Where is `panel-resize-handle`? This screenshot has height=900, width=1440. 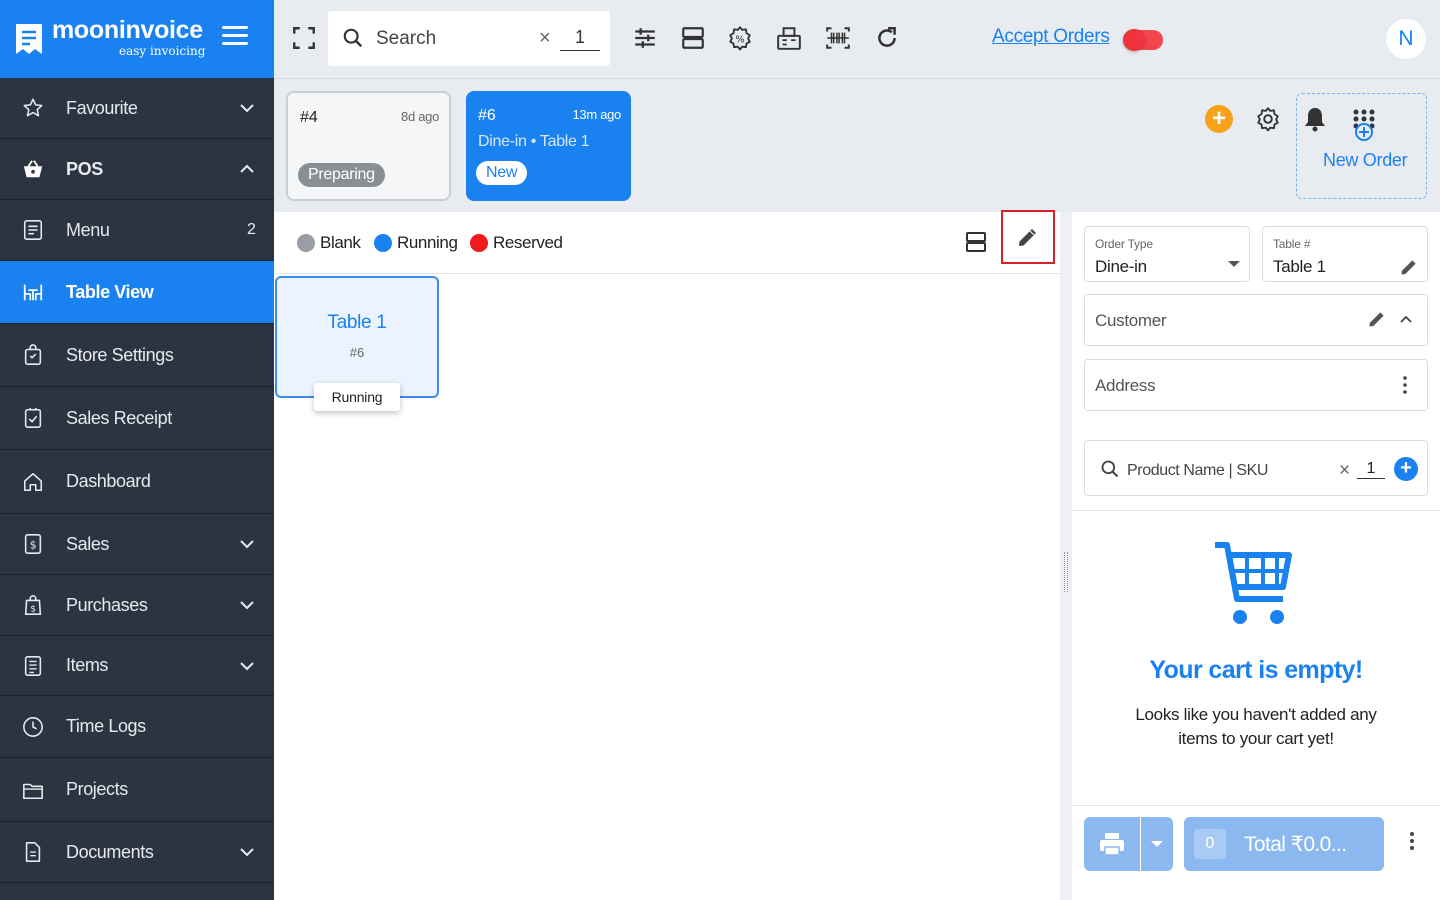
panel-resize-handle is located at coordinates (1066, 556).